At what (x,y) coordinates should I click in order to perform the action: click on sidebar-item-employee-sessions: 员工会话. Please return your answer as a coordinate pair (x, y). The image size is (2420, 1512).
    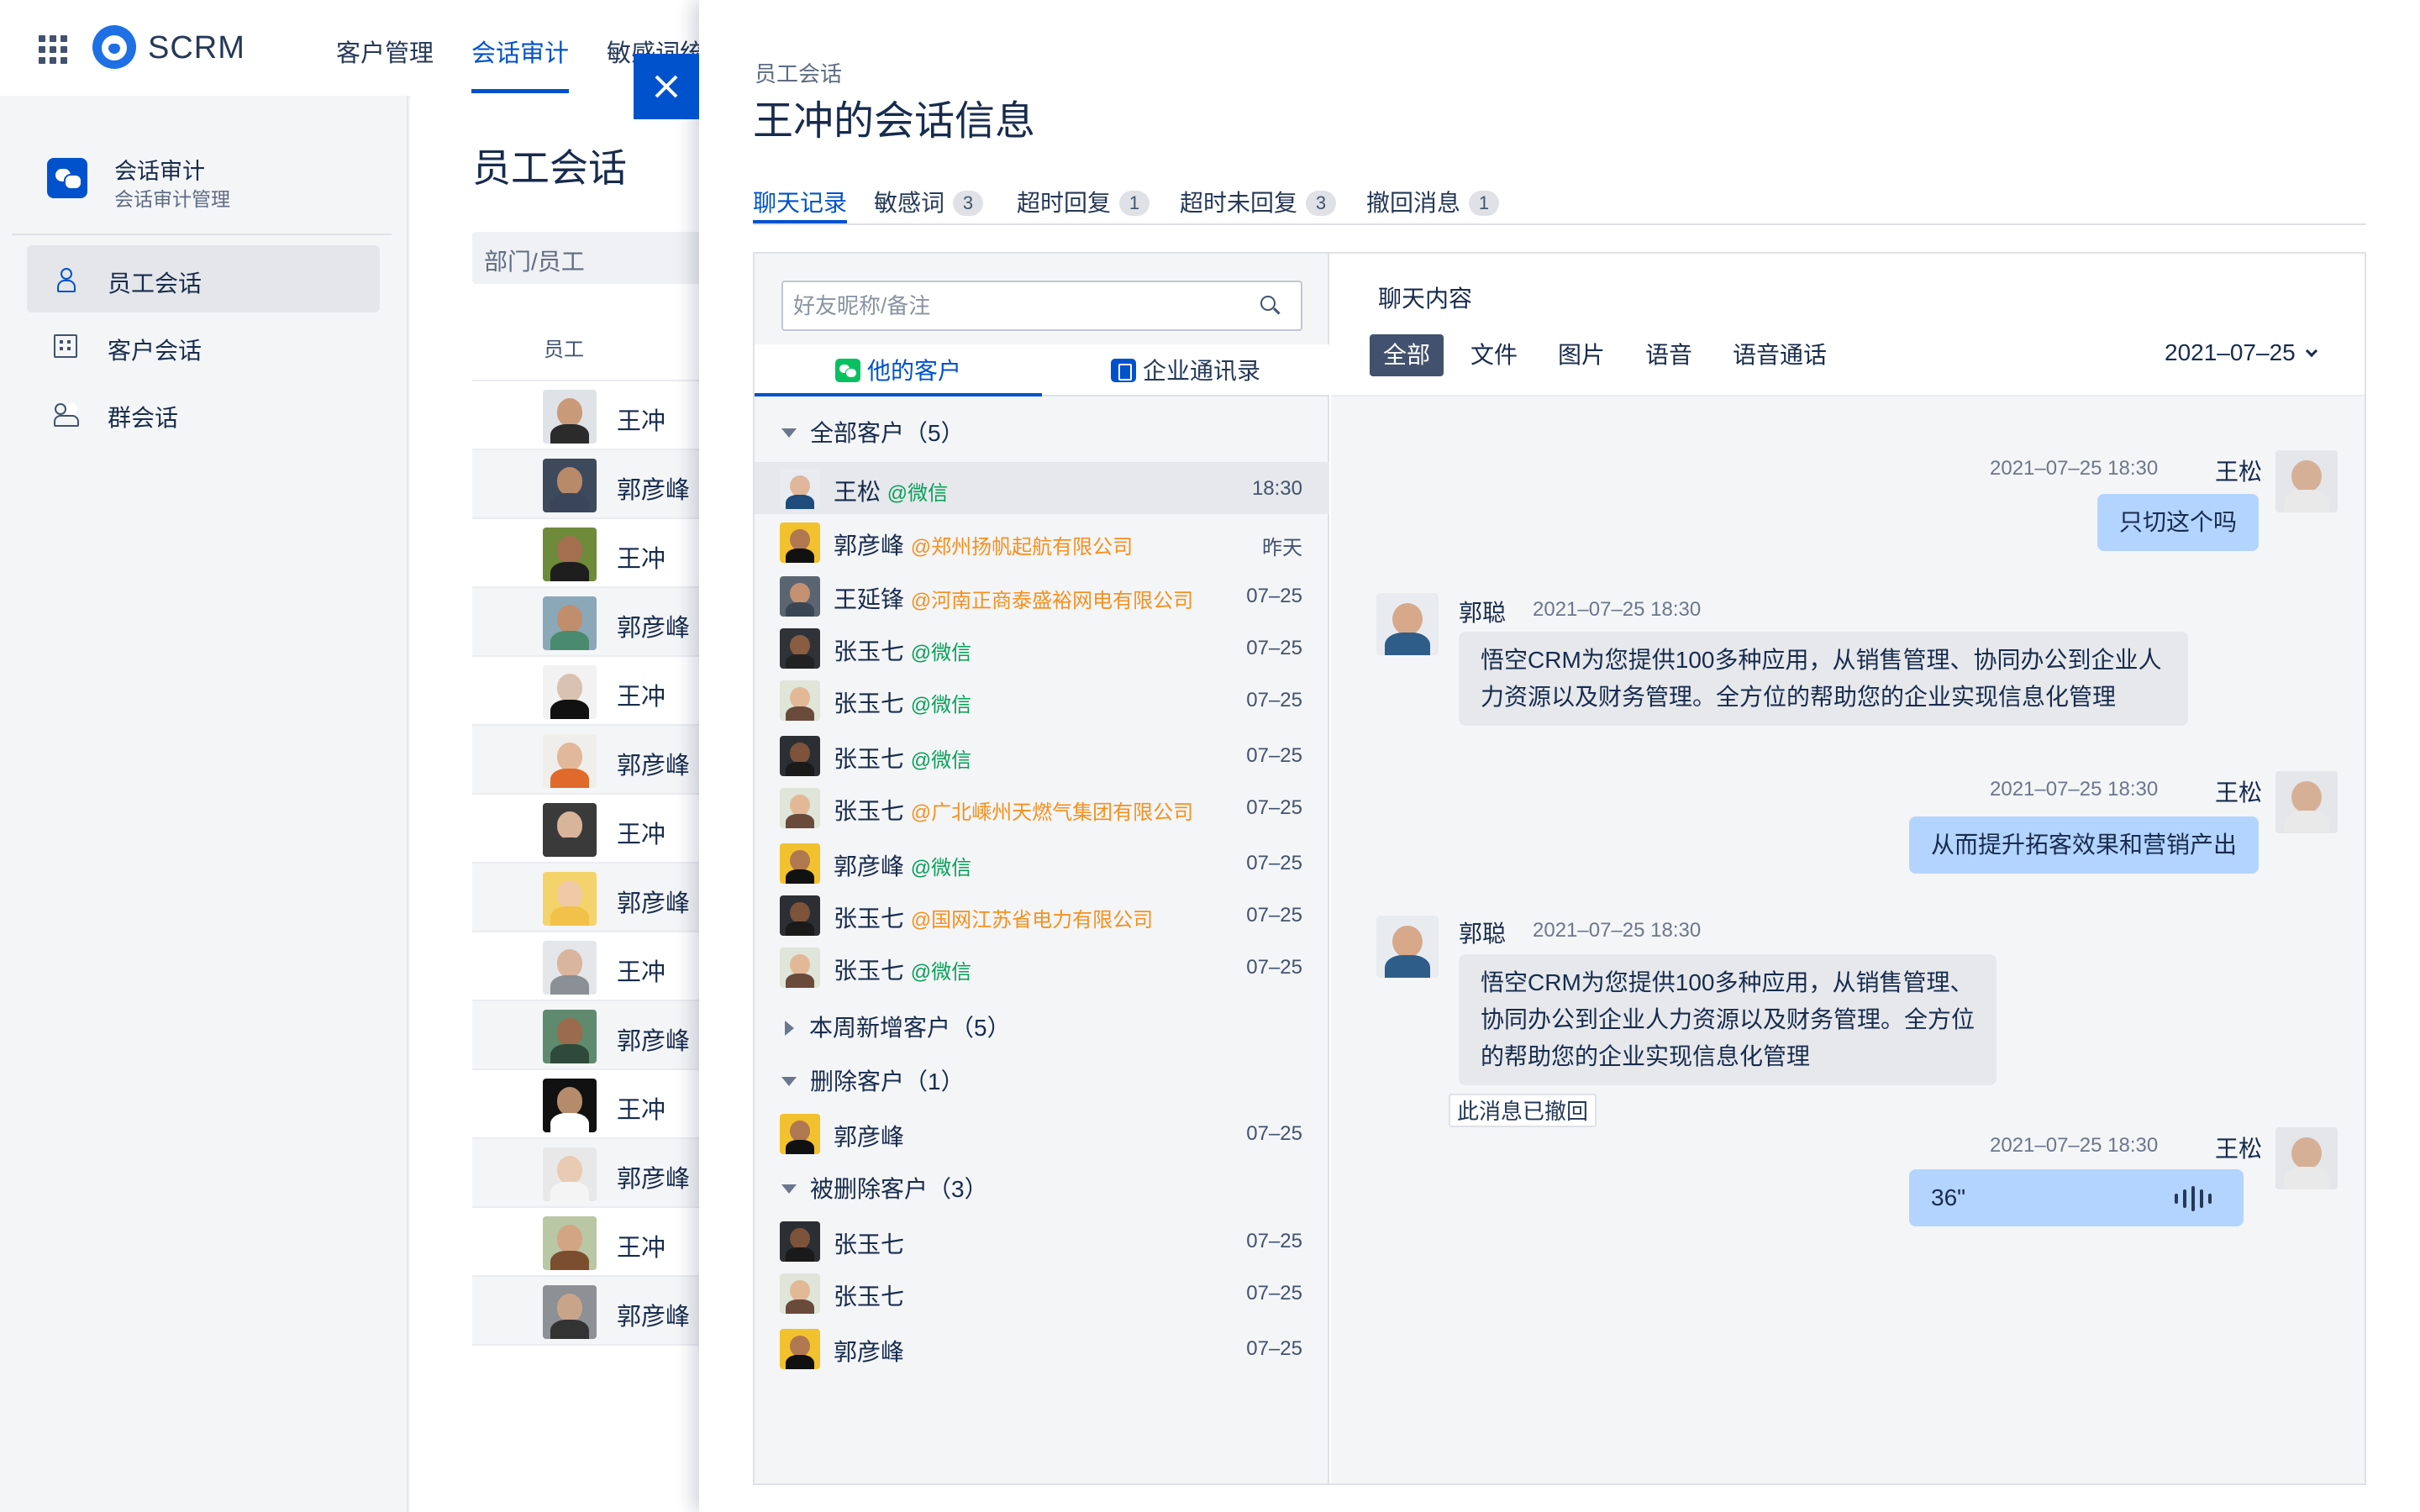
    Looking at the image, I should click on (203, 278).